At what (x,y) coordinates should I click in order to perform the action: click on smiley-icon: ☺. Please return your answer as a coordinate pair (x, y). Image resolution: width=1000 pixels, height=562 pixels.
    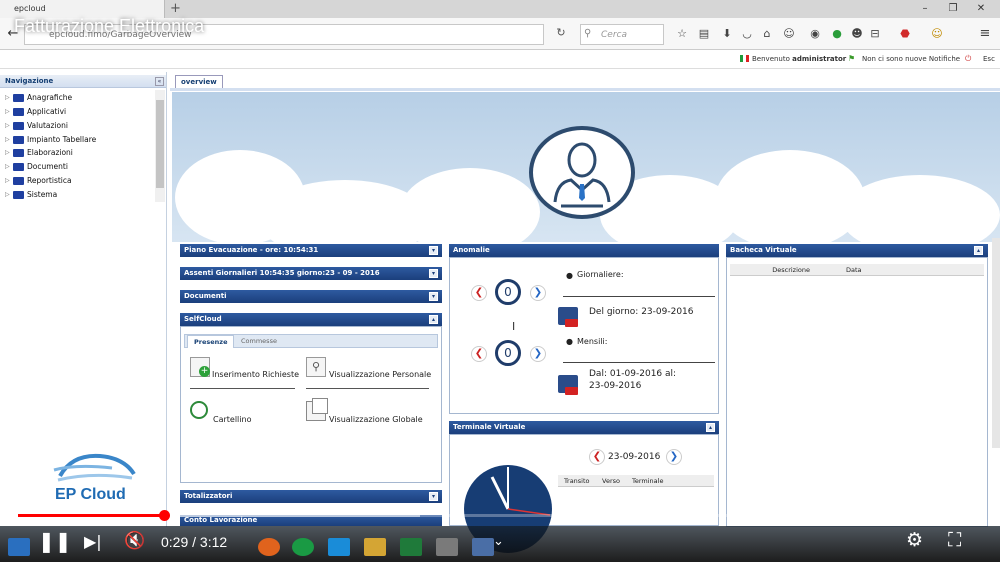
    Looking at the image, I should click on (789, 34).